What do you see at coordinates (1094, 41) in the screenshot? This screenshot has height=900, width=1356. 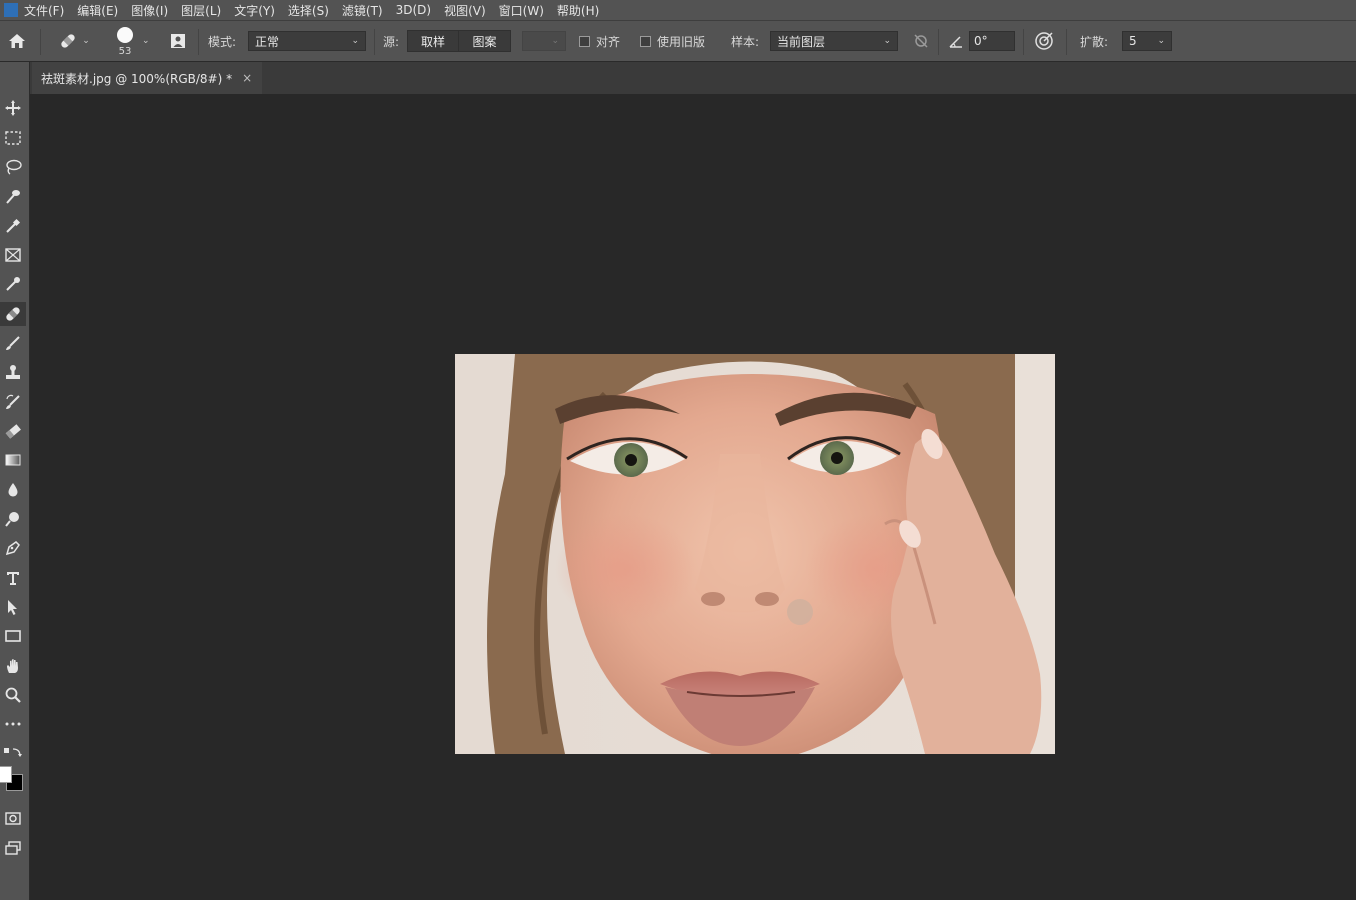 I see `diffusion-label: 扩散:` at bounding box center [1094, 41].